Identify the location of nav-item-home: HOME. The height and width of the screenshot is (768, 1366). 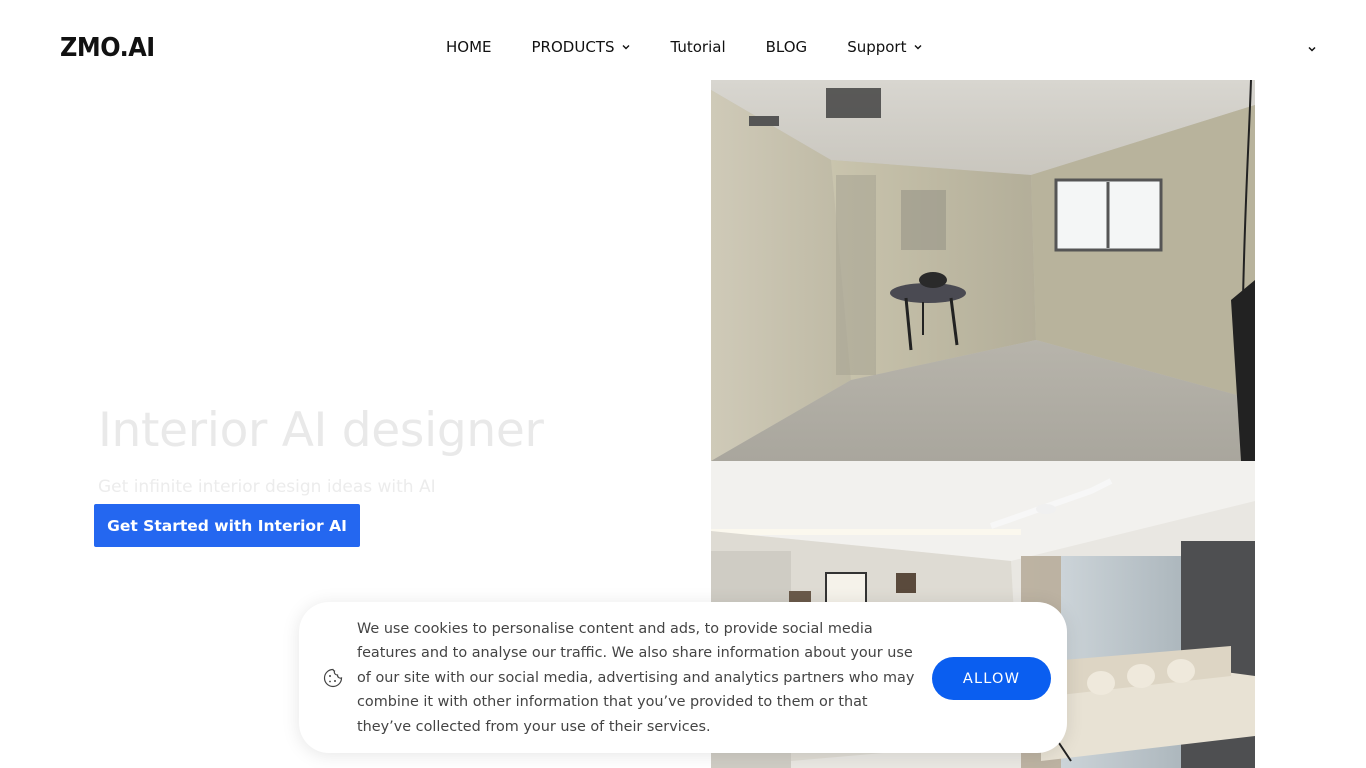
(469, 47).